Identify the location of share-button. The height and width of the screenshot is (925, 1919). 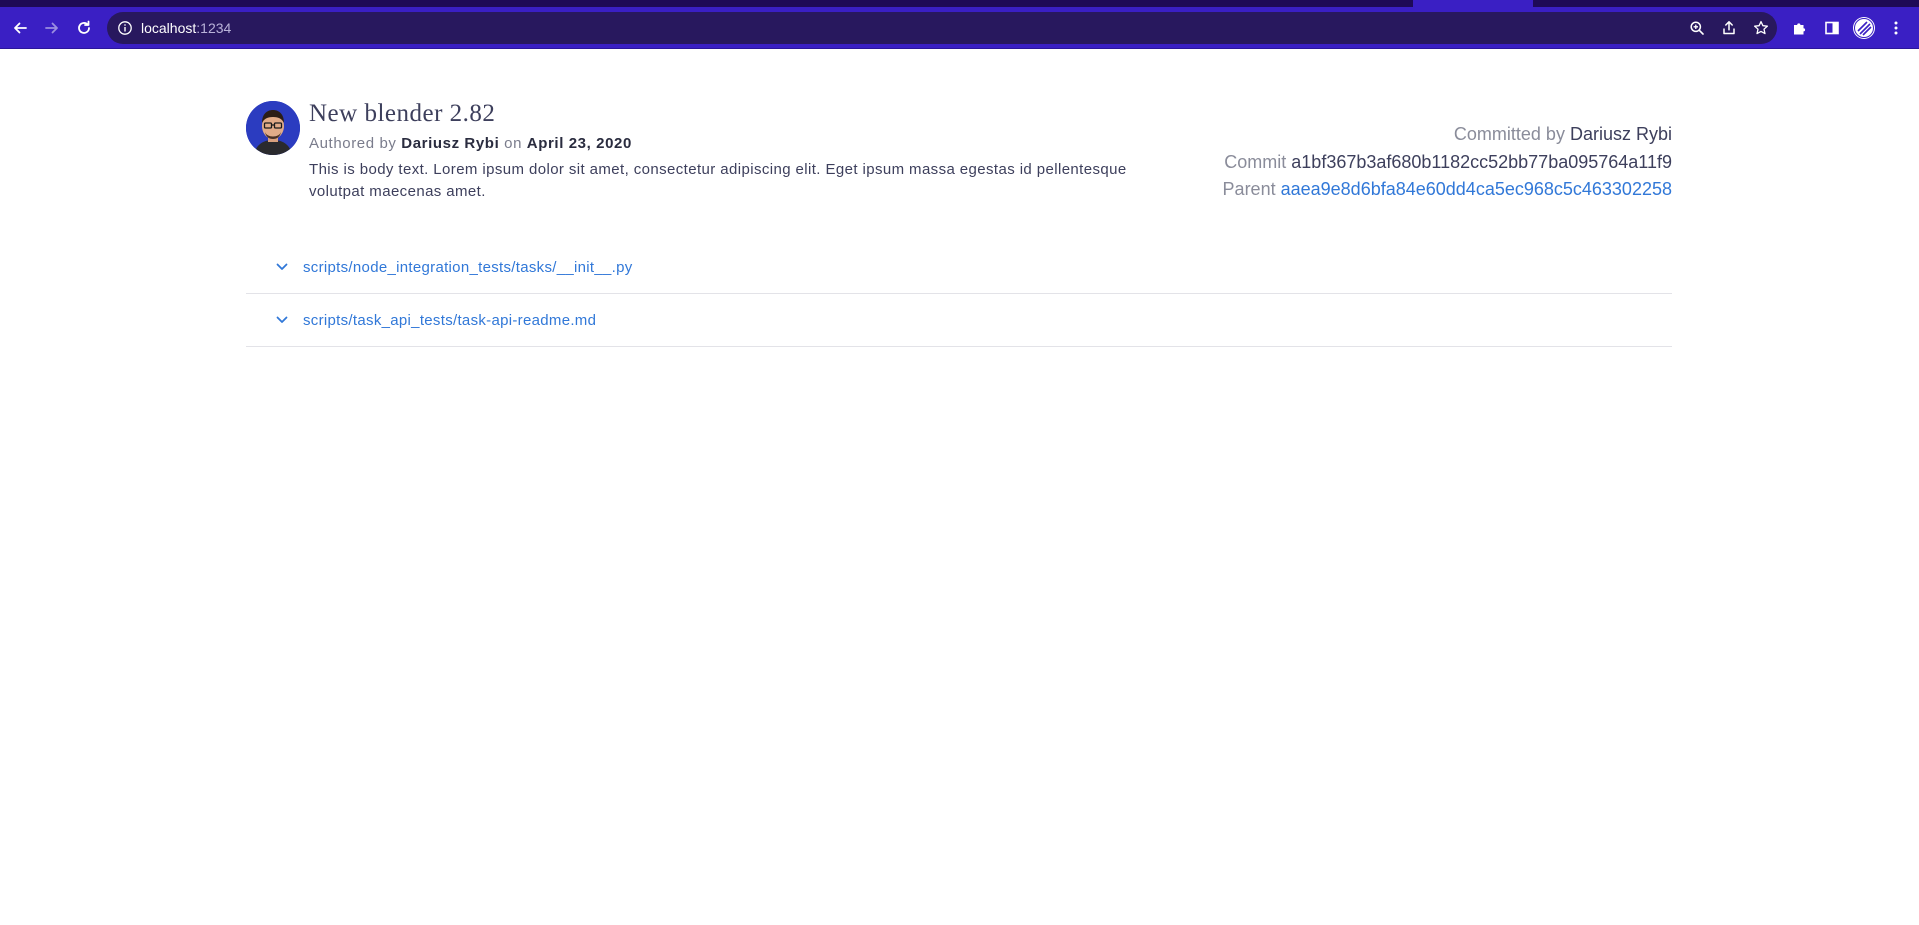
(1729, 28).